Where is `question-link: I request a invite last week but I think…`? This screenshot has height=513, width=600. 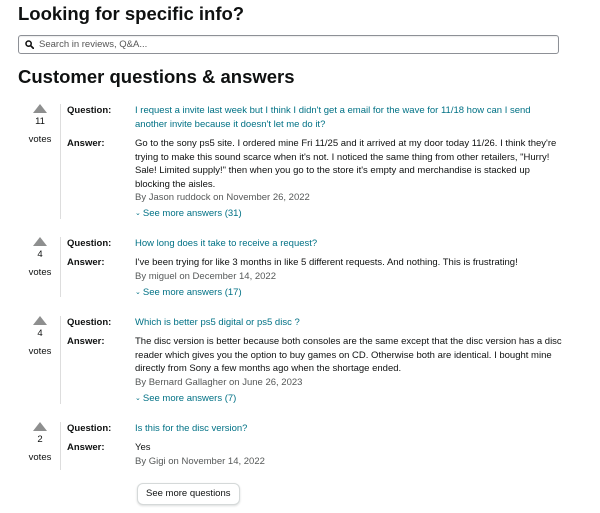 question-link: I request a invite last week but I think… is located at coordinates (347, 117).